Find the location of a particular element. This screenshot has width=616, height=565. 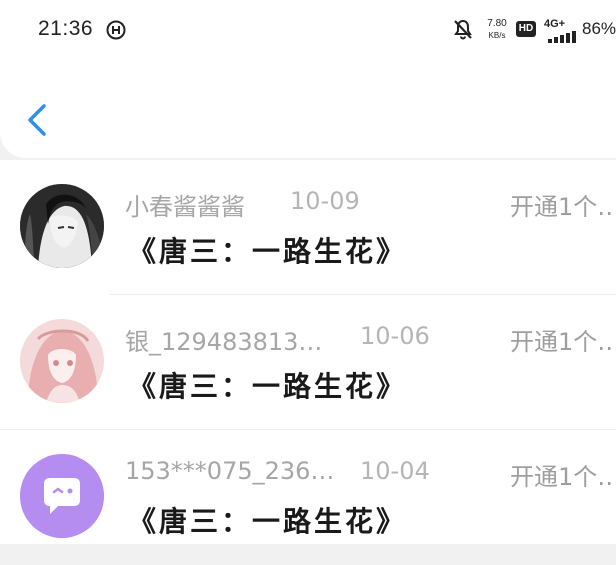

network-speed: 7.80 KB/s is located at coordinates (497, 30).